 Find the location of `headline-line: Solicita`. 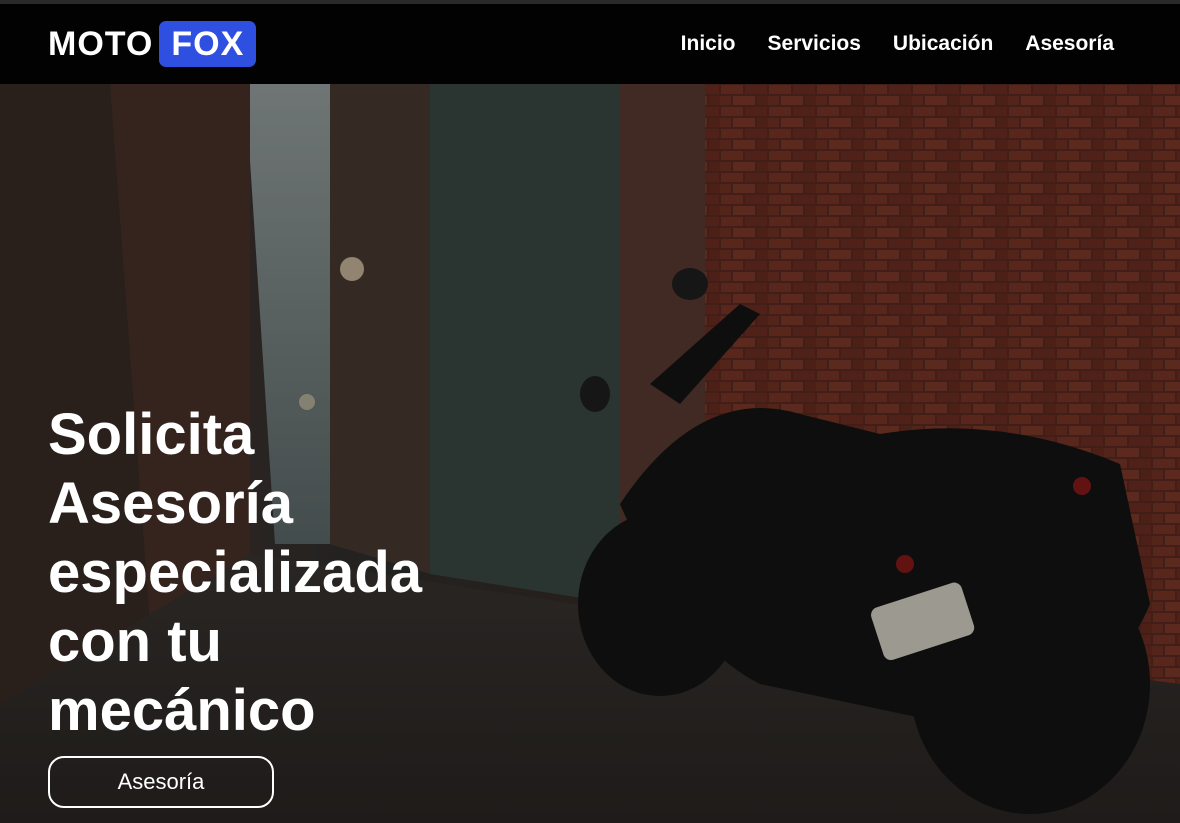

headline-line: Solicita is located at coordinates (151, 434).